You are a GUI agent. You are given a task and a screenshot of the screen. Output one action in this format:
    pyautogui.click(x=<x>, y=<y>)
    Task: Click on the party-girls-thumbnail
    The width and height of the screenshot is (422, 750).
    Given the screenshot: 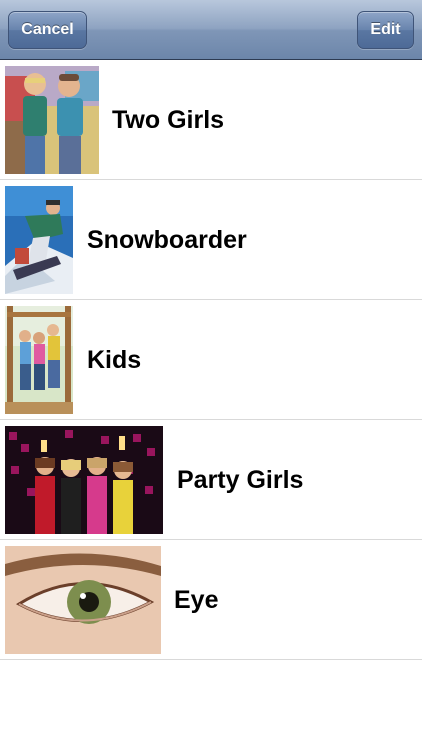 What is the action you would take?
    pyautogui.click(x=84, y=480)
    